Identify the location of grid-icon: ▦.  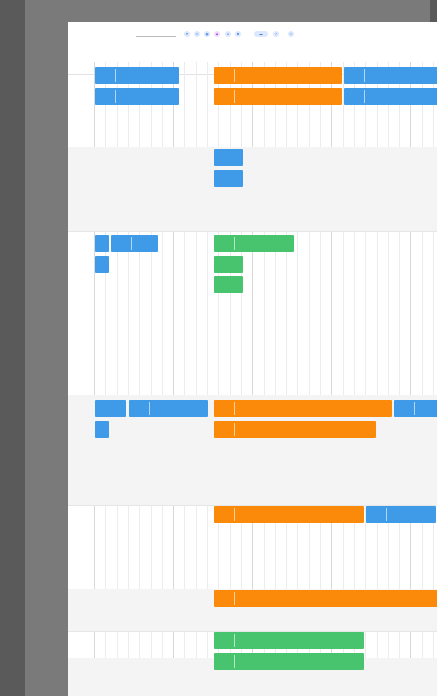
(207, 34).